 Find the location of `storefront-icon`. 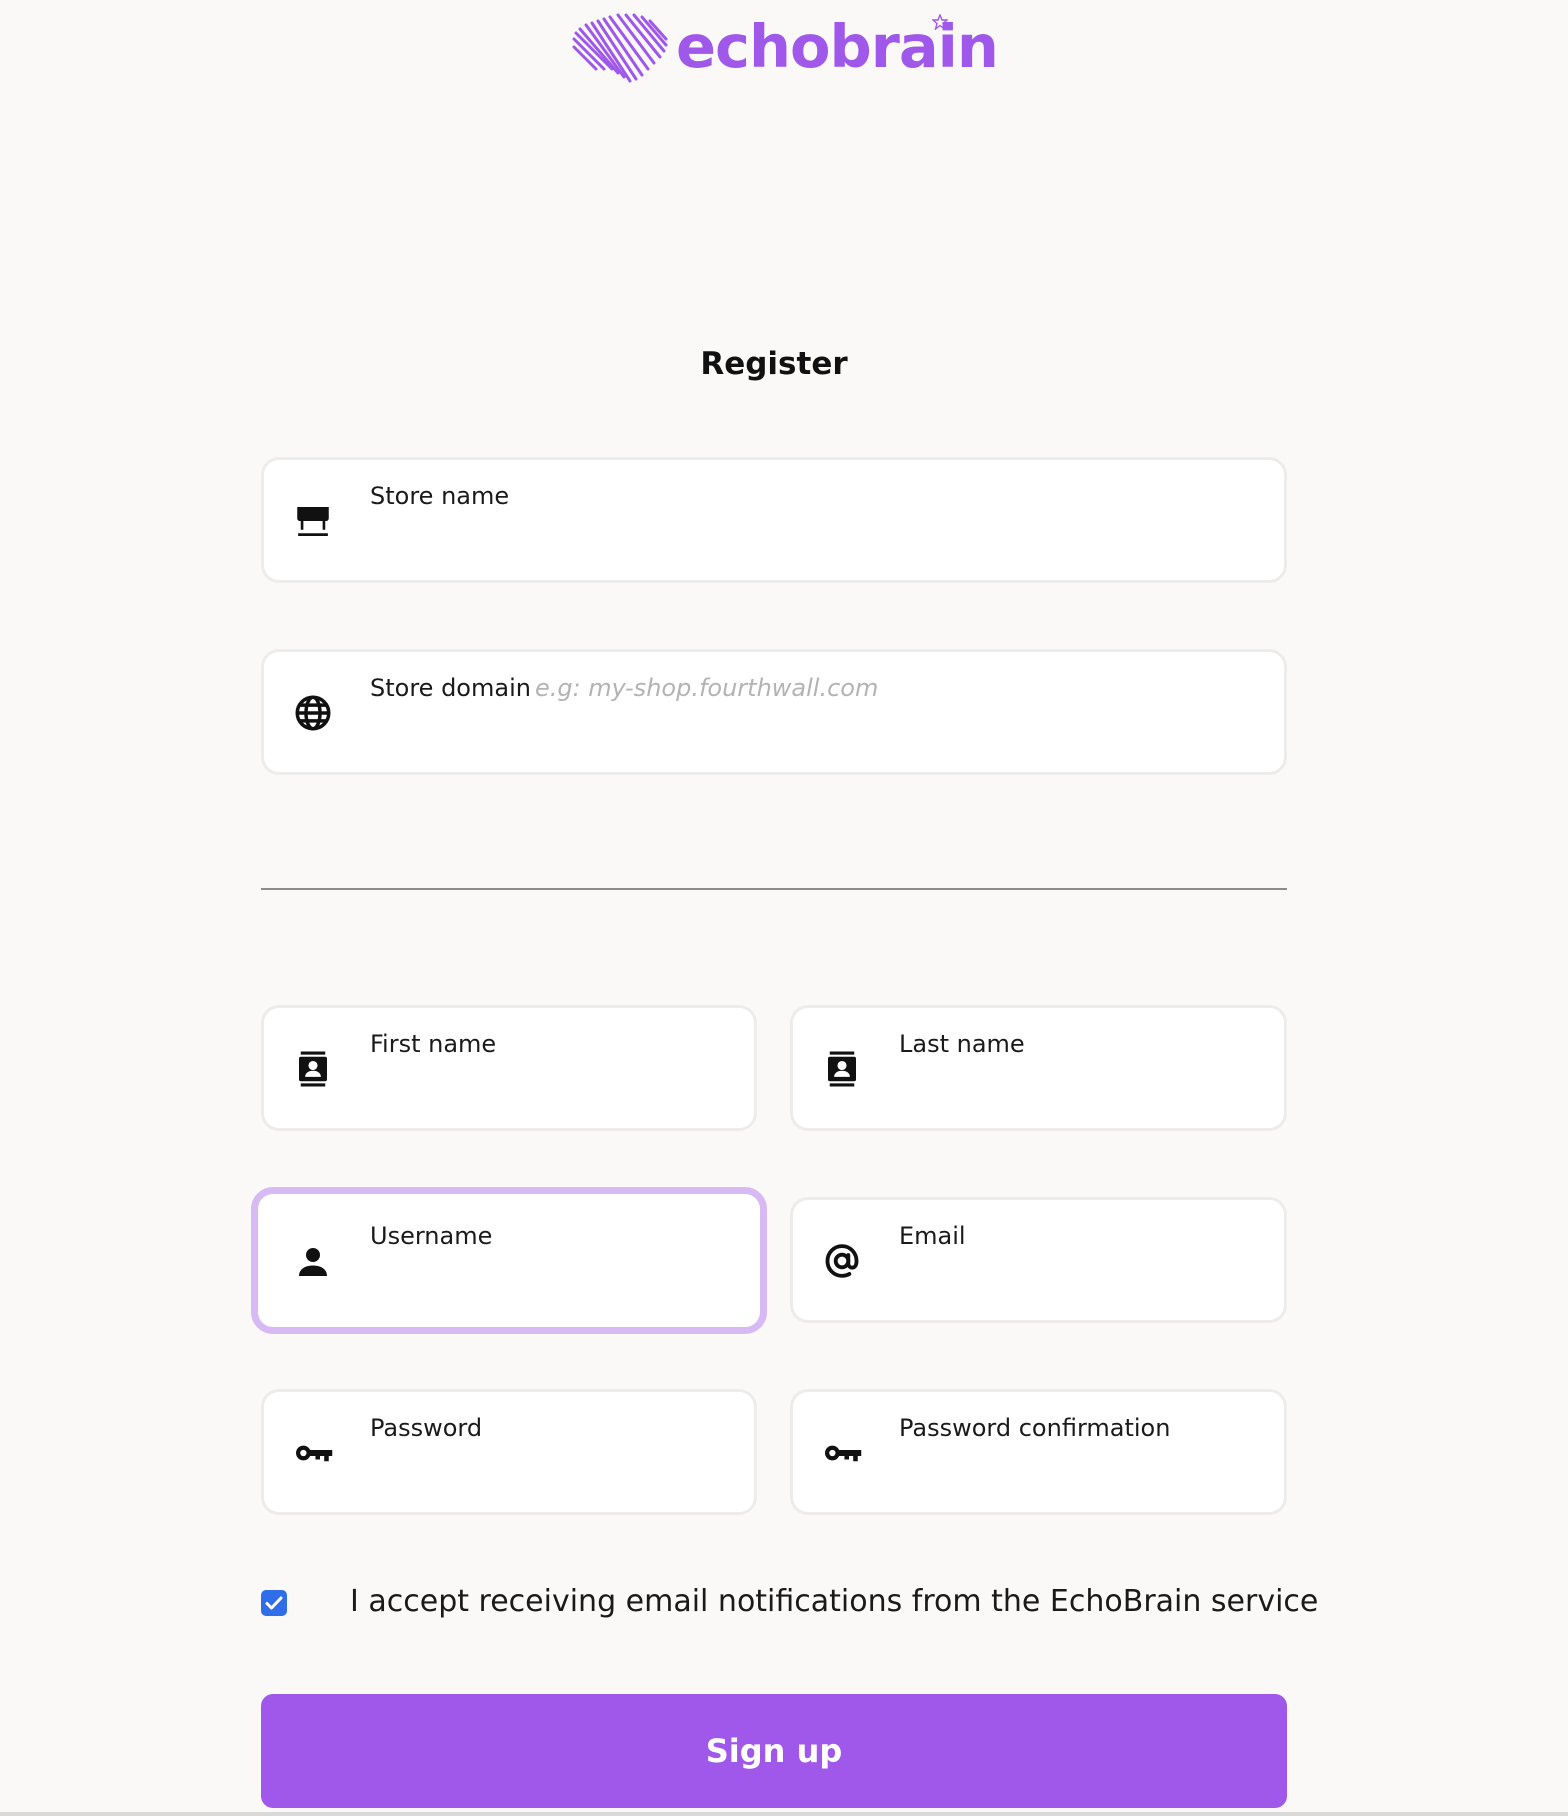

storefront-icon is located at coordinates (313, 521).